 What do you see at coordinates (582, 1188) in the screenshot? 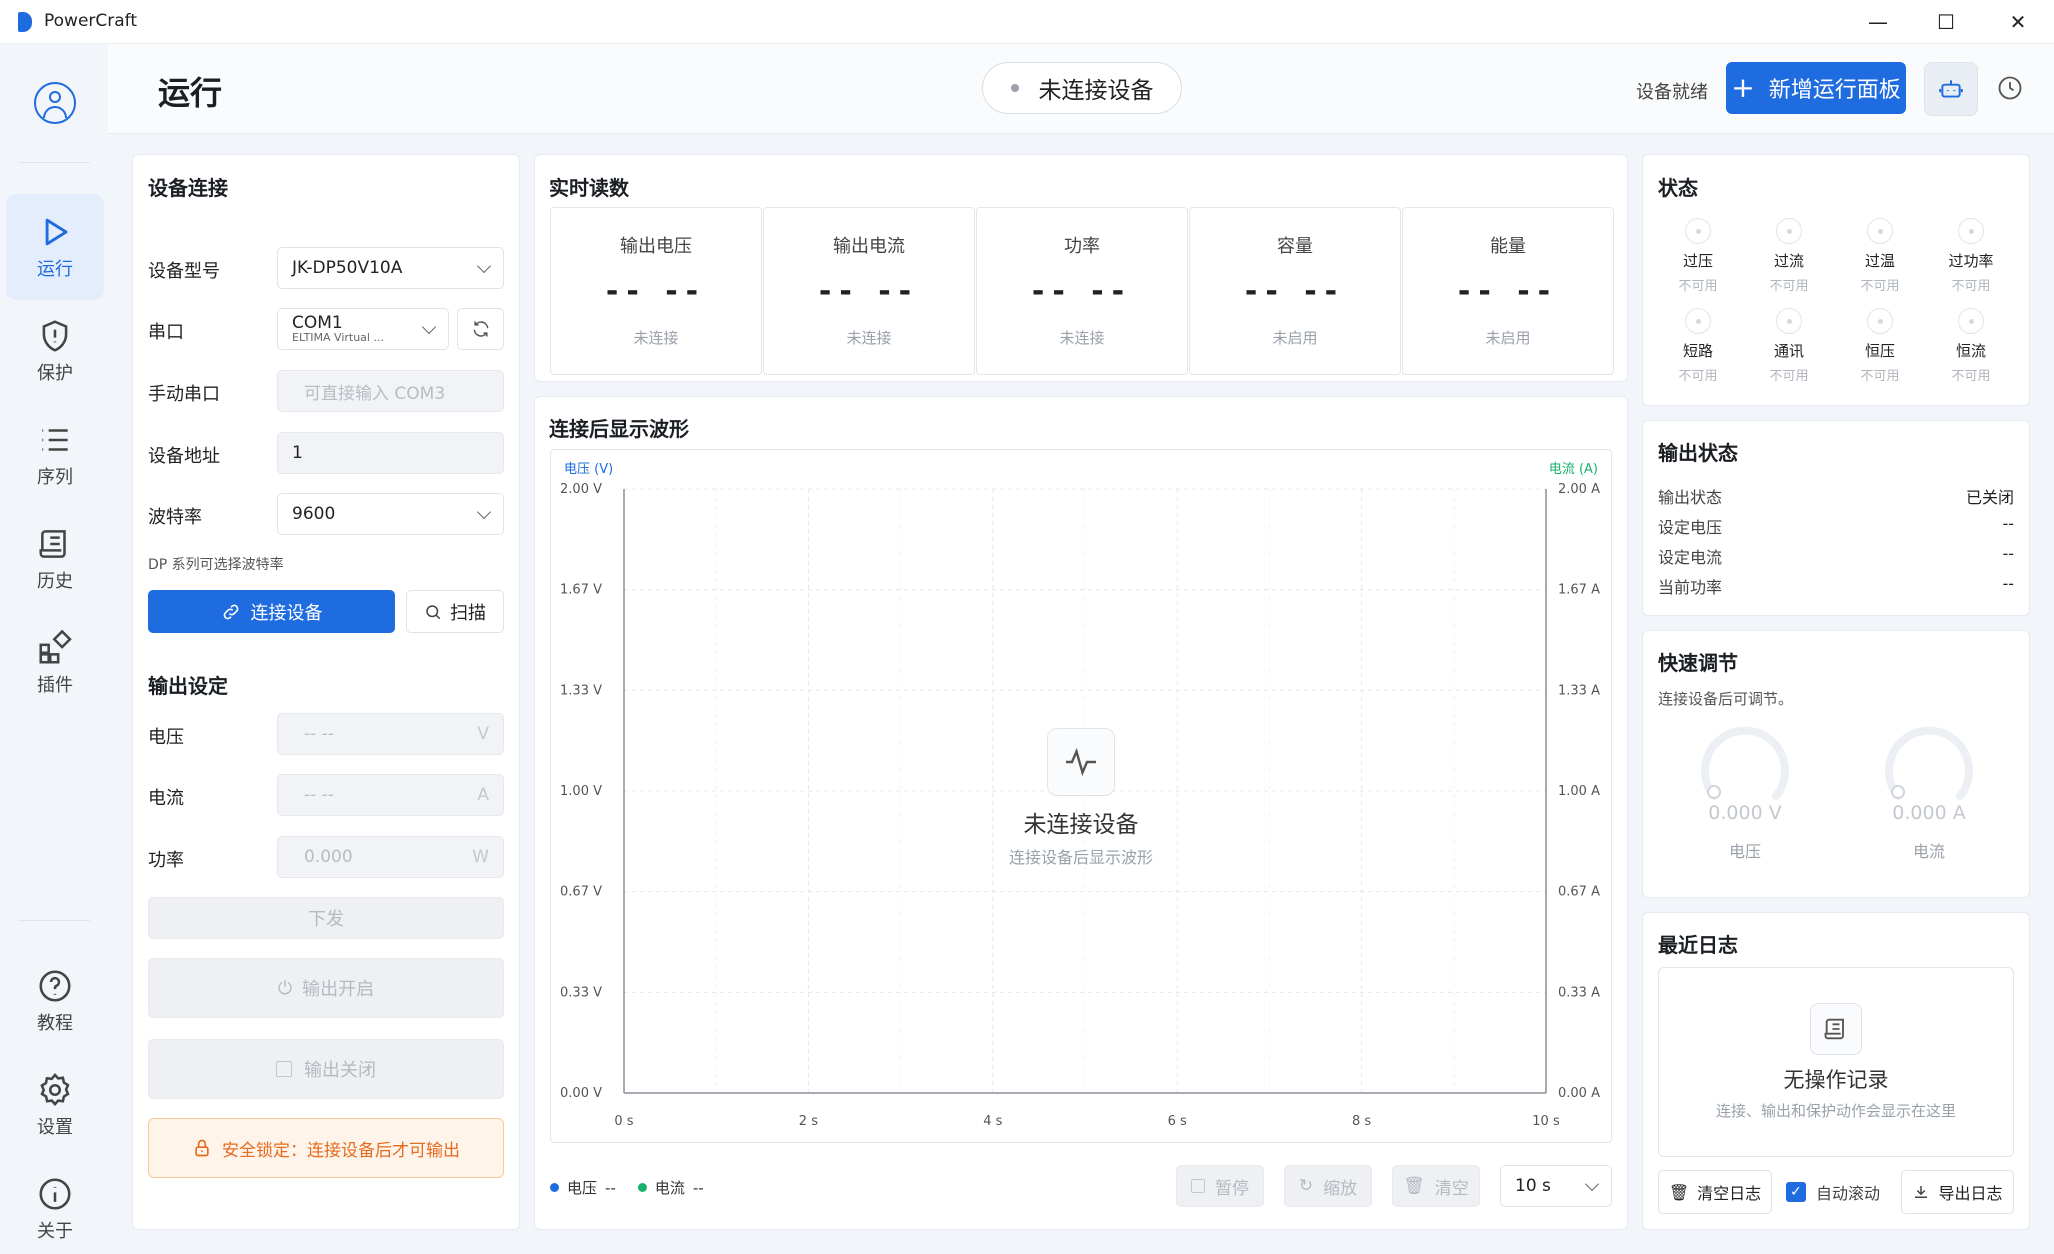
I see `voltage-legend-label: 电压` at bounding box center [582, 1188].